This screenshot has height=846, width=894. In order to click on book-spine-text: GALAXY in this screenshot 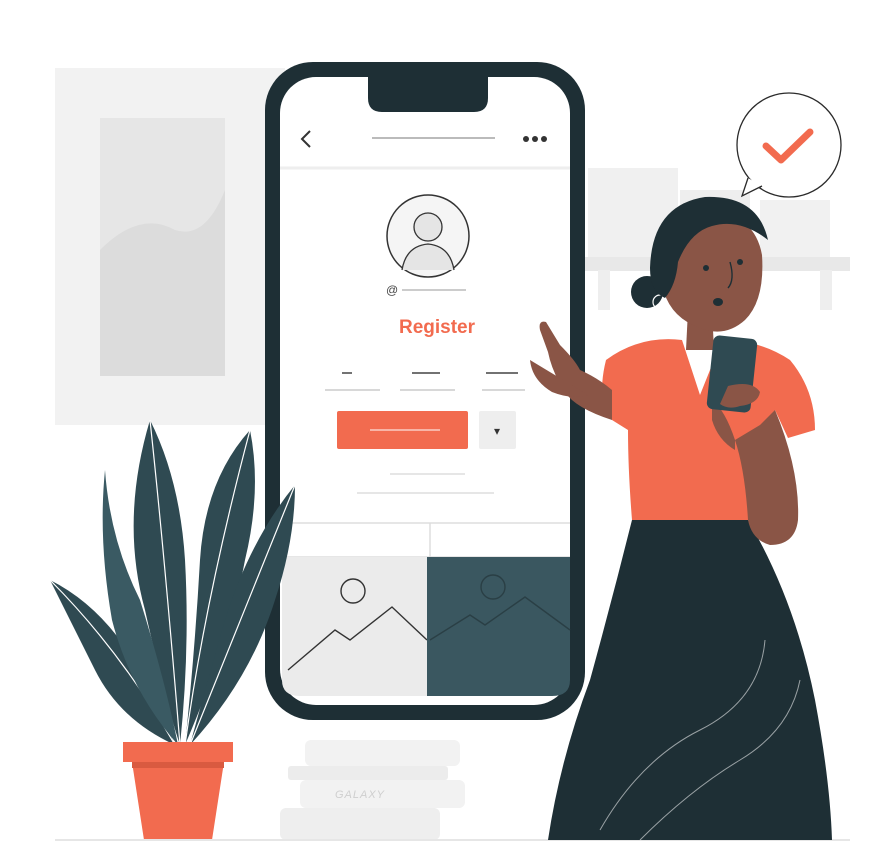, I will do `click(360, 795)`.